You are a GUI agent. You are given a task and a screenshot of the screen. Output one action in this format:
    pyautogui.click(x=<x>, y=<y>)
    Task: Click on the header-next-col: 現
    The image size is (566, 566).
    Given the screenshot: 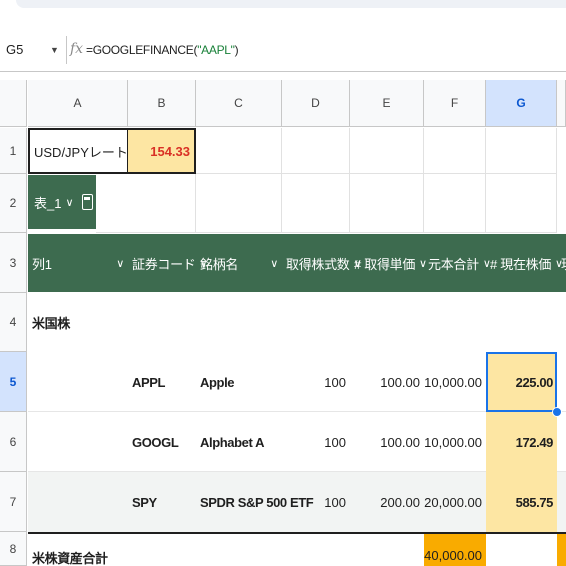 What is the action you would take?
    pyautogui.click(x=561, y=263)
    